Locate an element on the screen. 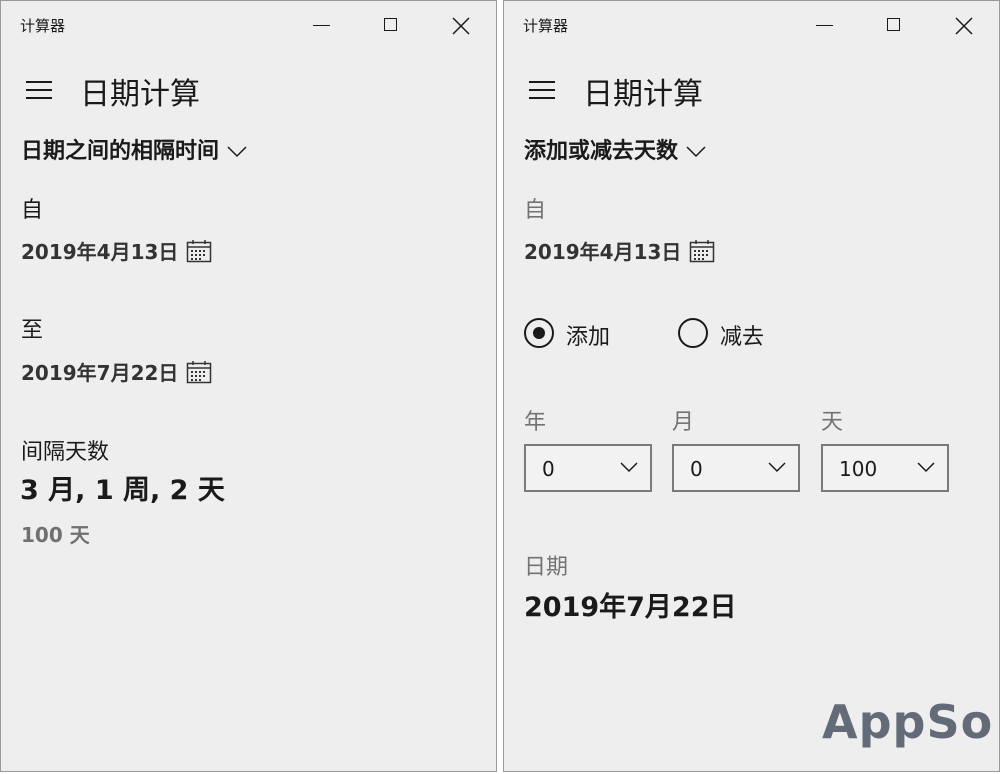 Image resolution: width=1000 pixels, height=774 pixels. calculation-mode-label: 日期之间的相隔时间 is located at coordinates (120, 151).